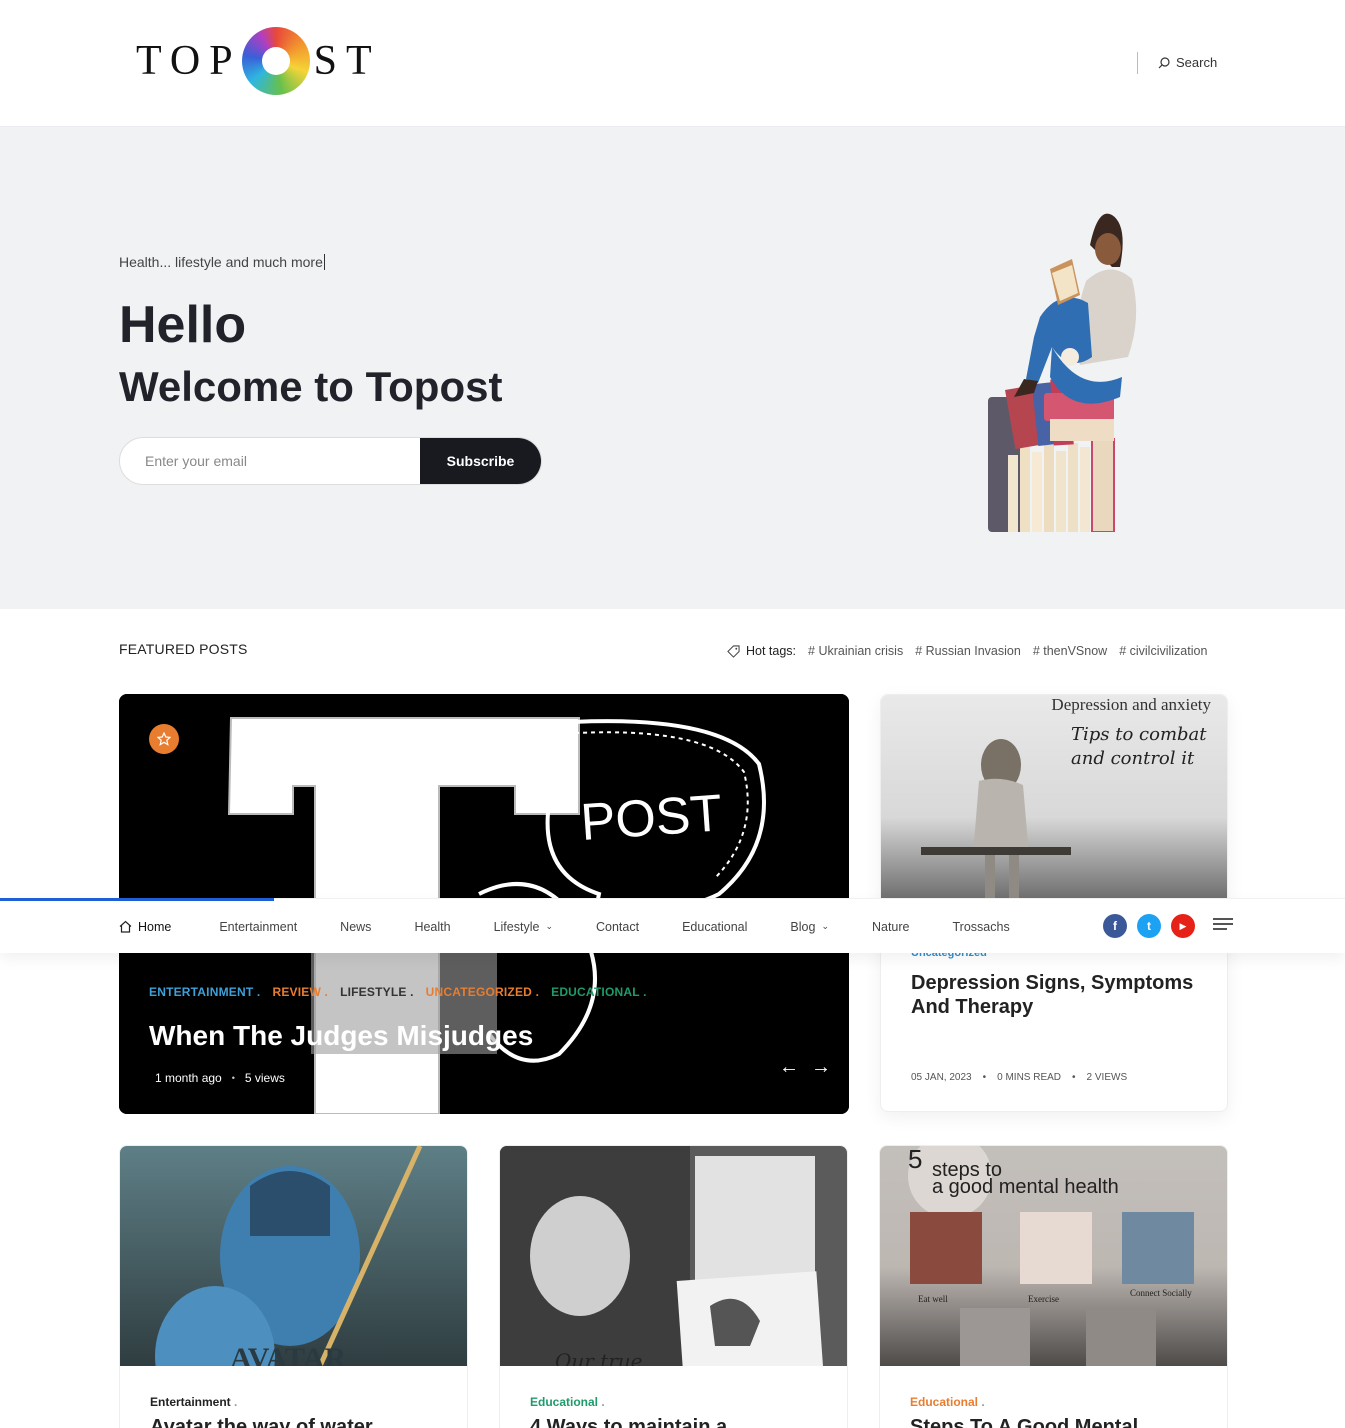 This screenshot has height=1428, width=1345. Describe the element at coordinates (189, 61) in the screenshot. I see `logo-text-left: TOP` at that location.